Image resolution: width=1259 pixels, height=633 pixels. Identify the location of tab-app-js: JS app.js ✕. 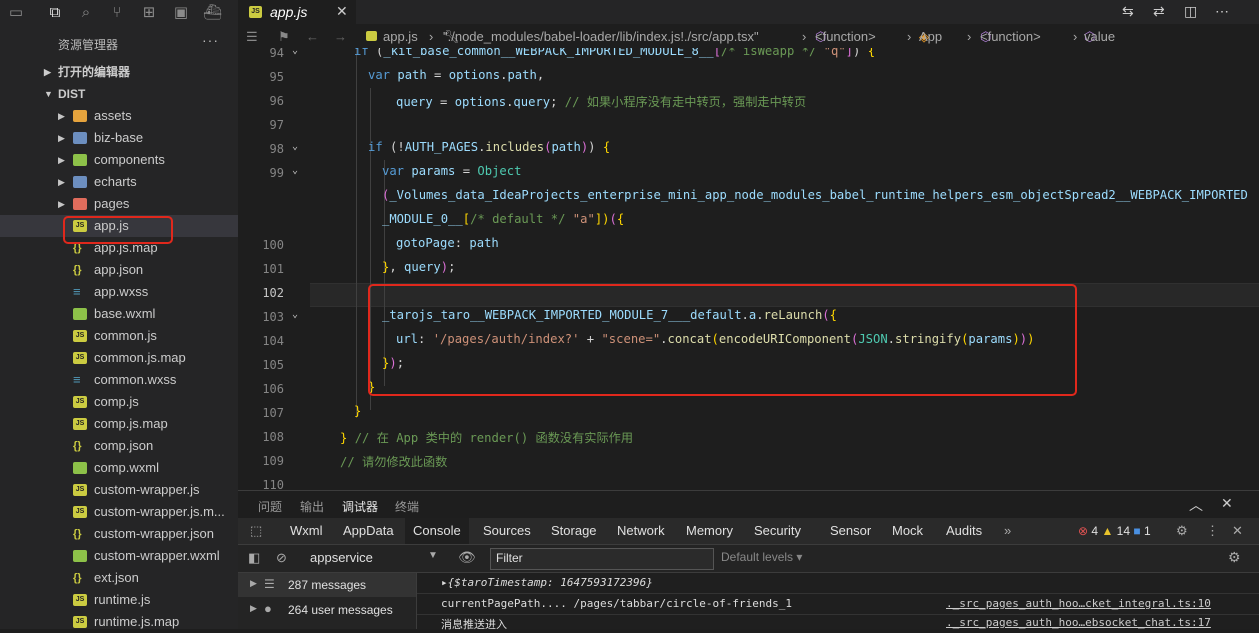
(297, 12).